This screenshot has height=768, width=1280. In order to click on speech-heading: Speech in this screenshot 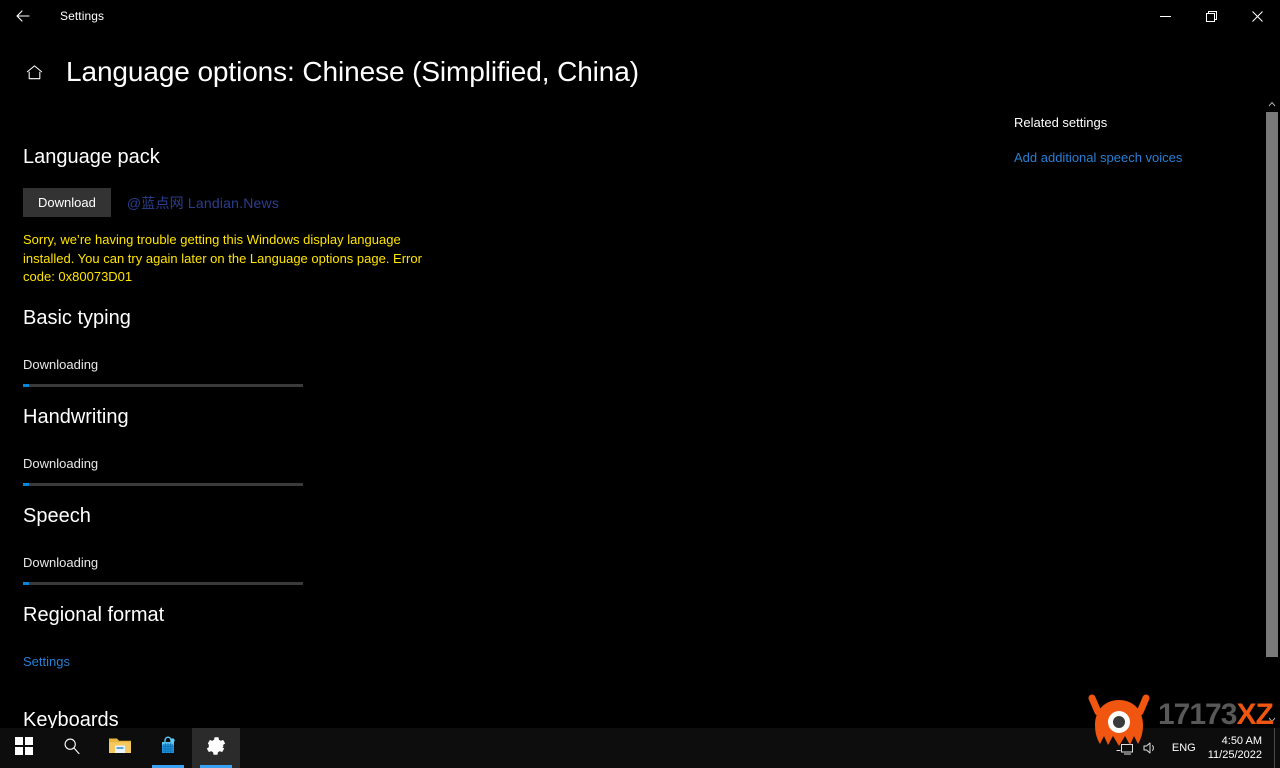, I will do `click(57, 516)`.